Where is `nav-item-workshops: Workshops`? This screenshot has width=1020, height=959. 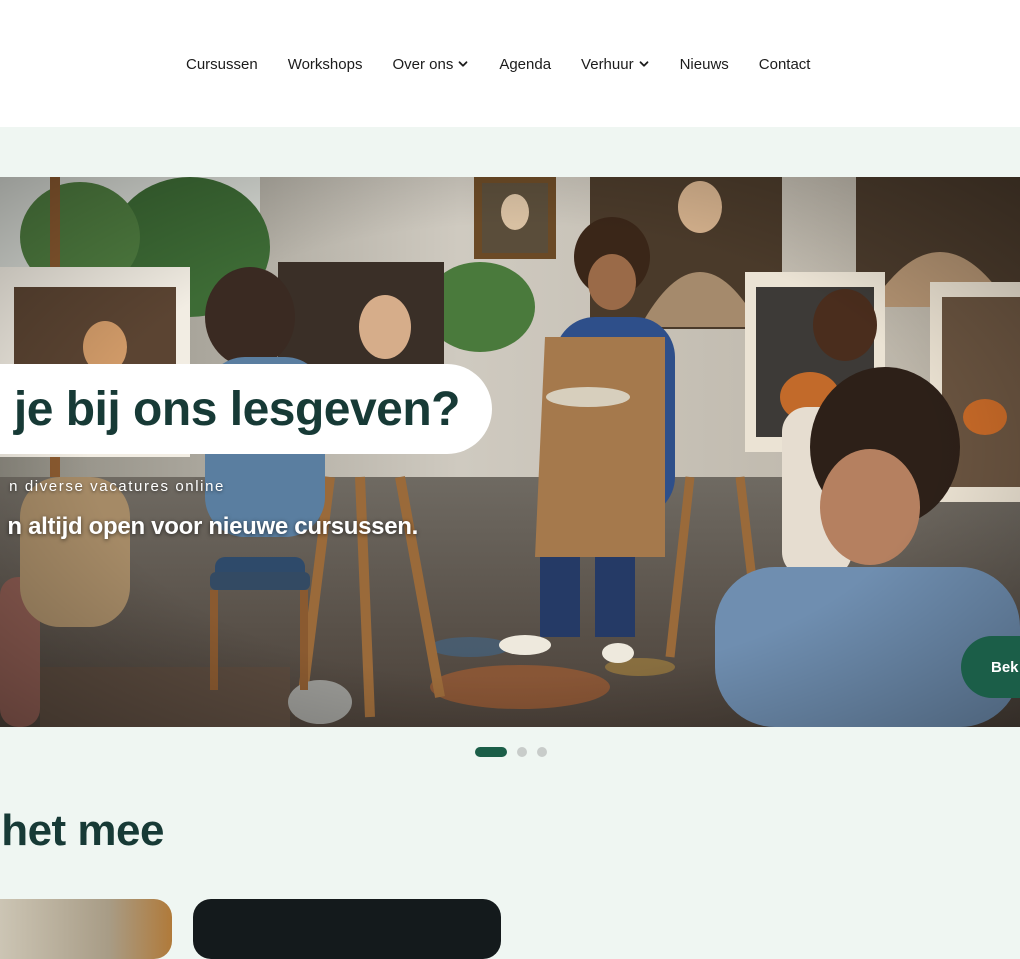
nav-item-workshops: Workshops is located at coordinates (325, 64).